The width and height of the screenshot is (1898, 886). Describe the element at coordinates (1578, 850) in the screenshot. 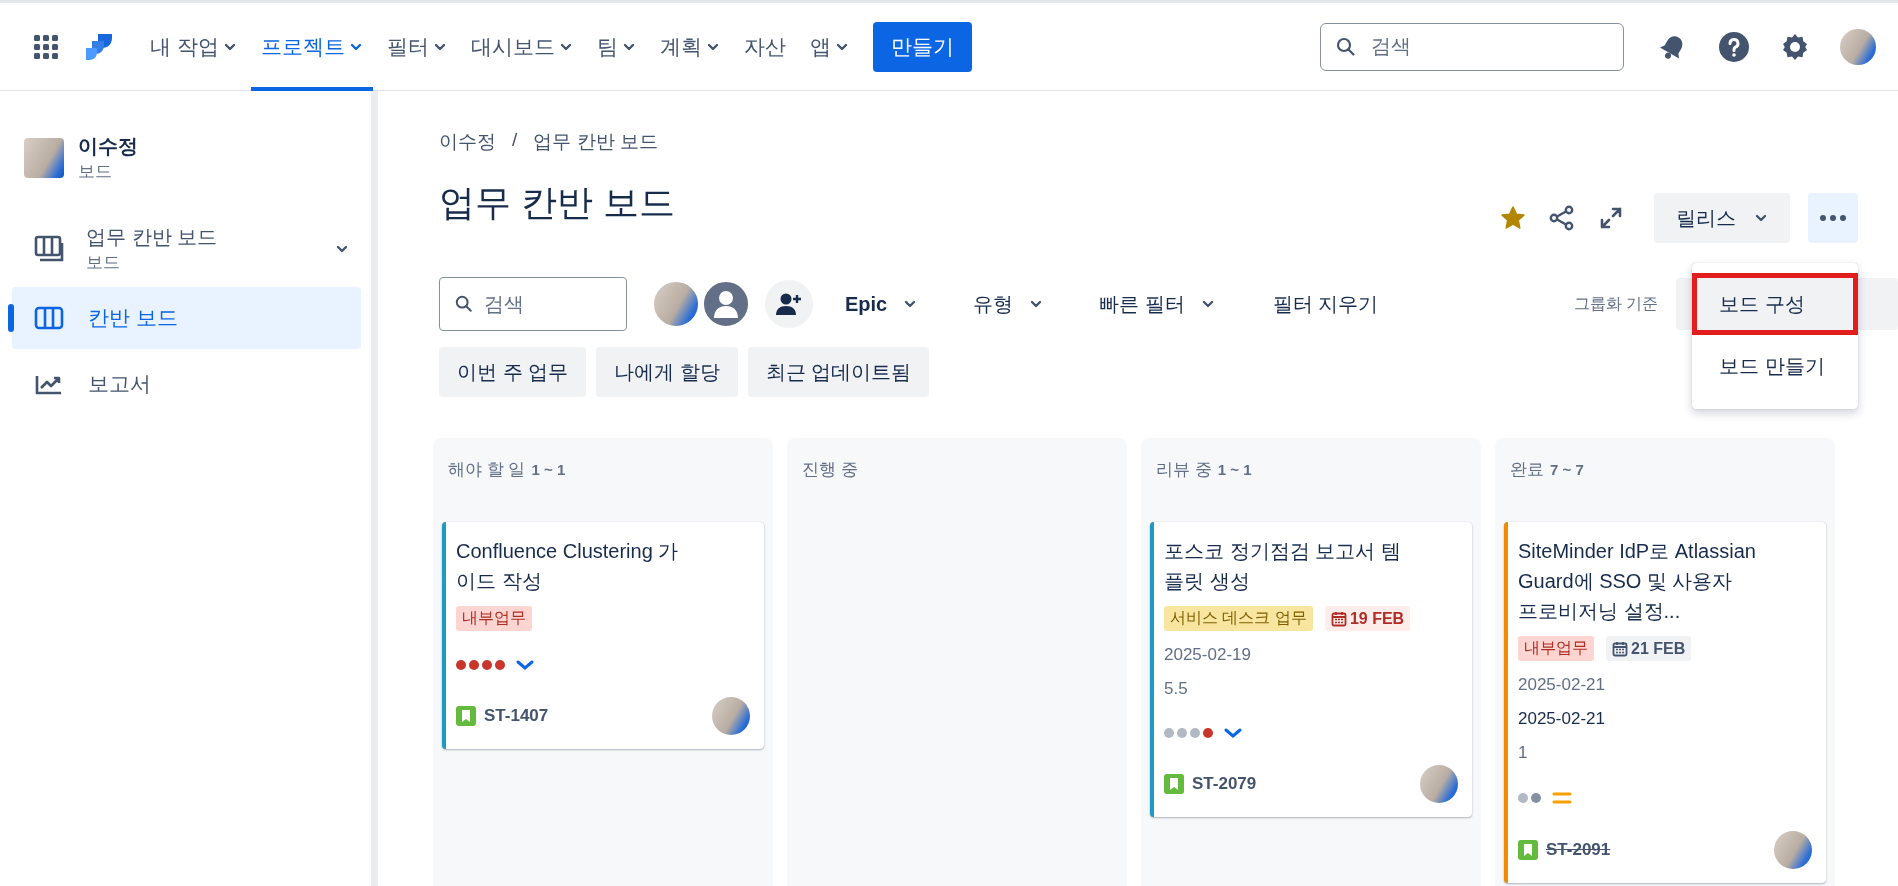

I see `issue-key: ST-2091` at that location.